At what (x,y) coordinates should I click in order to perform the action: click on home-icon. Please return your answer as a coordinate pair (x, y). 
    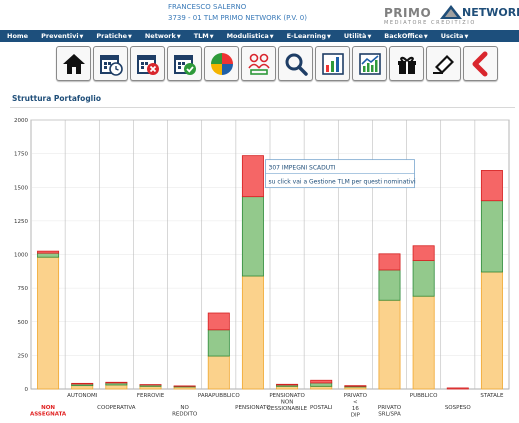
    Looking at the image, I should click on (74, 64).